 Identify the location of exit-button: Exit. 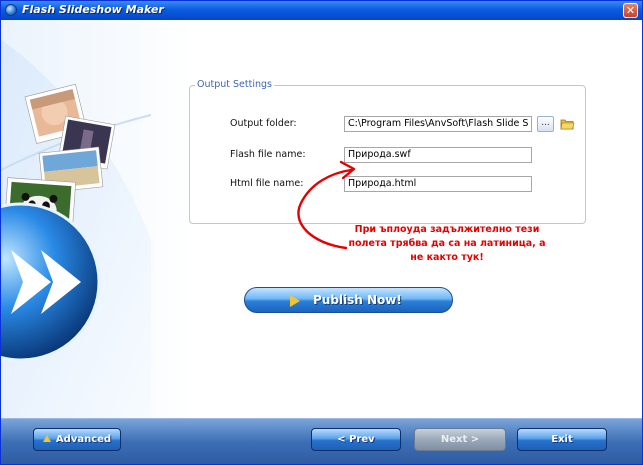
(562, 439).